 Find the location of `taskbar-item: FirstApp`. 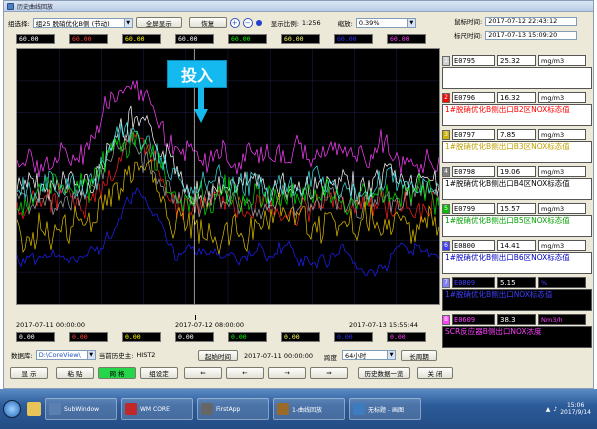

taskbar-item: FirstApp is located at coordinates (233, 409).